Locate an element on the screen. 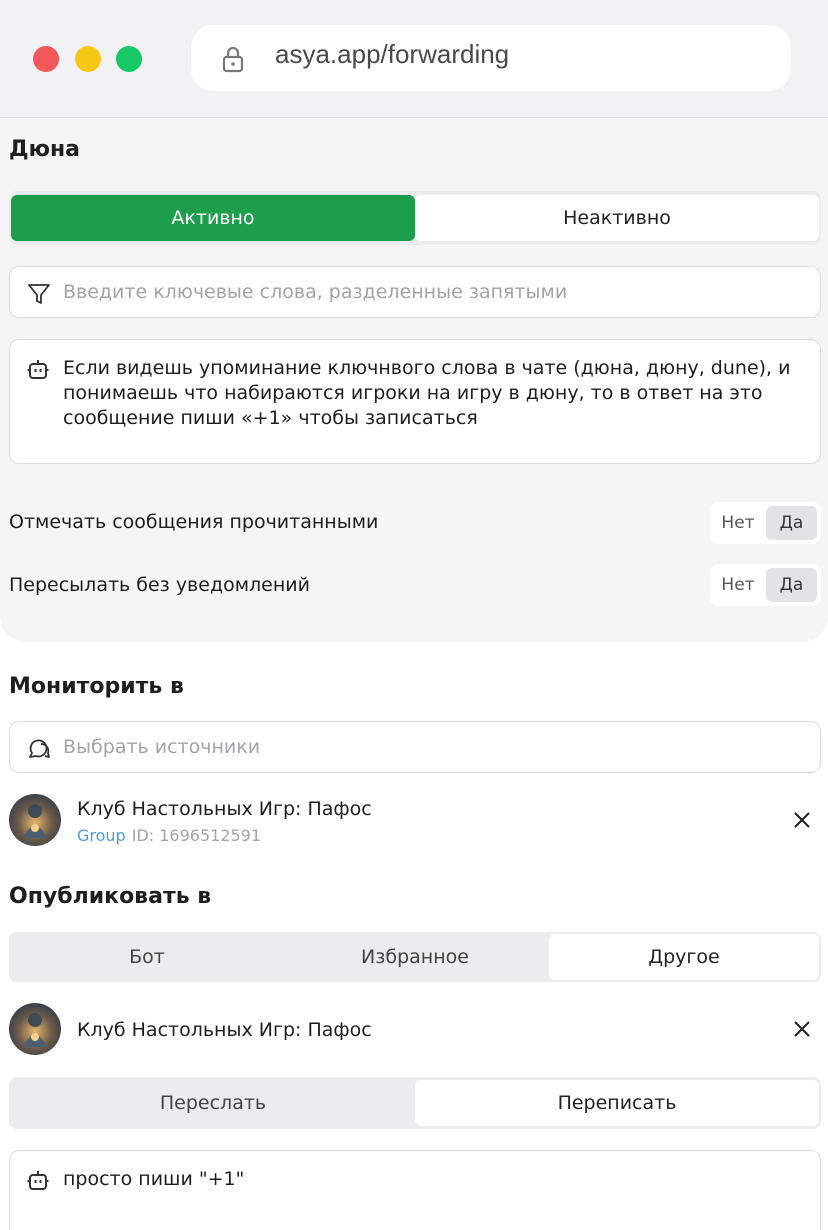  rewrite-prompt-field: просто пиши "+1" is located at coordinates (415, 1190).